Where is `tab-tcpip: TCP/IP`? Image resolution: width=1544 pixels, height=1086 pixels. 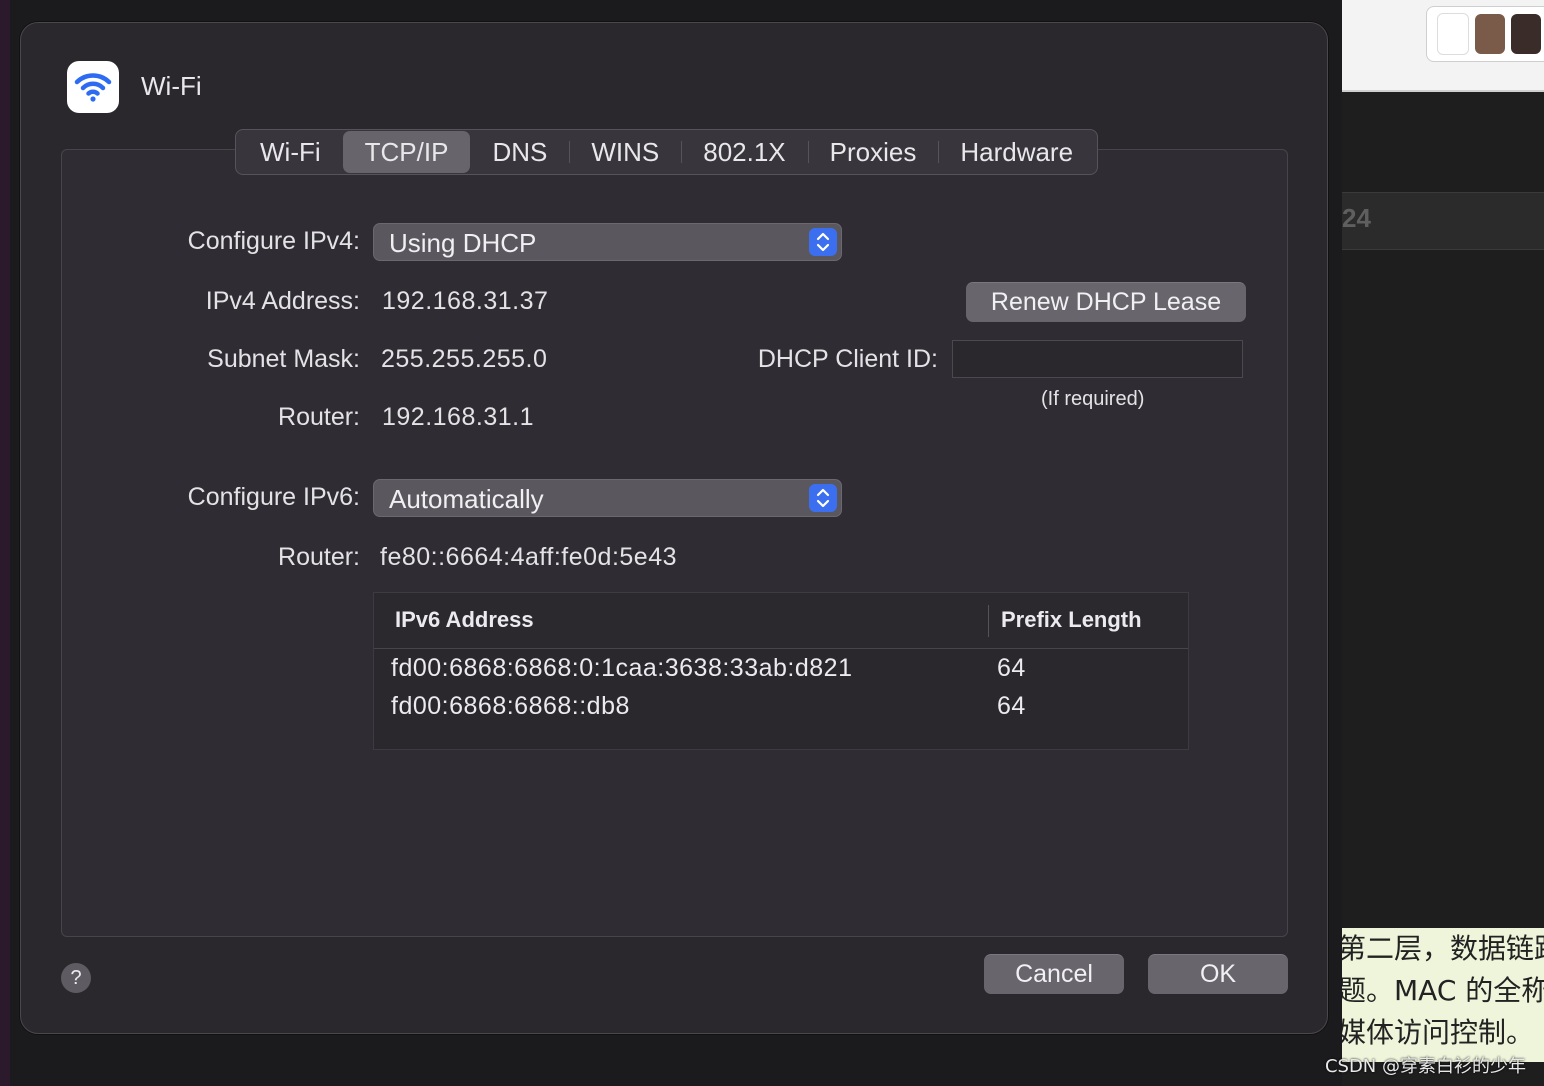
tab-tcpip: TCP/IP is located at coordinates (406, 152).